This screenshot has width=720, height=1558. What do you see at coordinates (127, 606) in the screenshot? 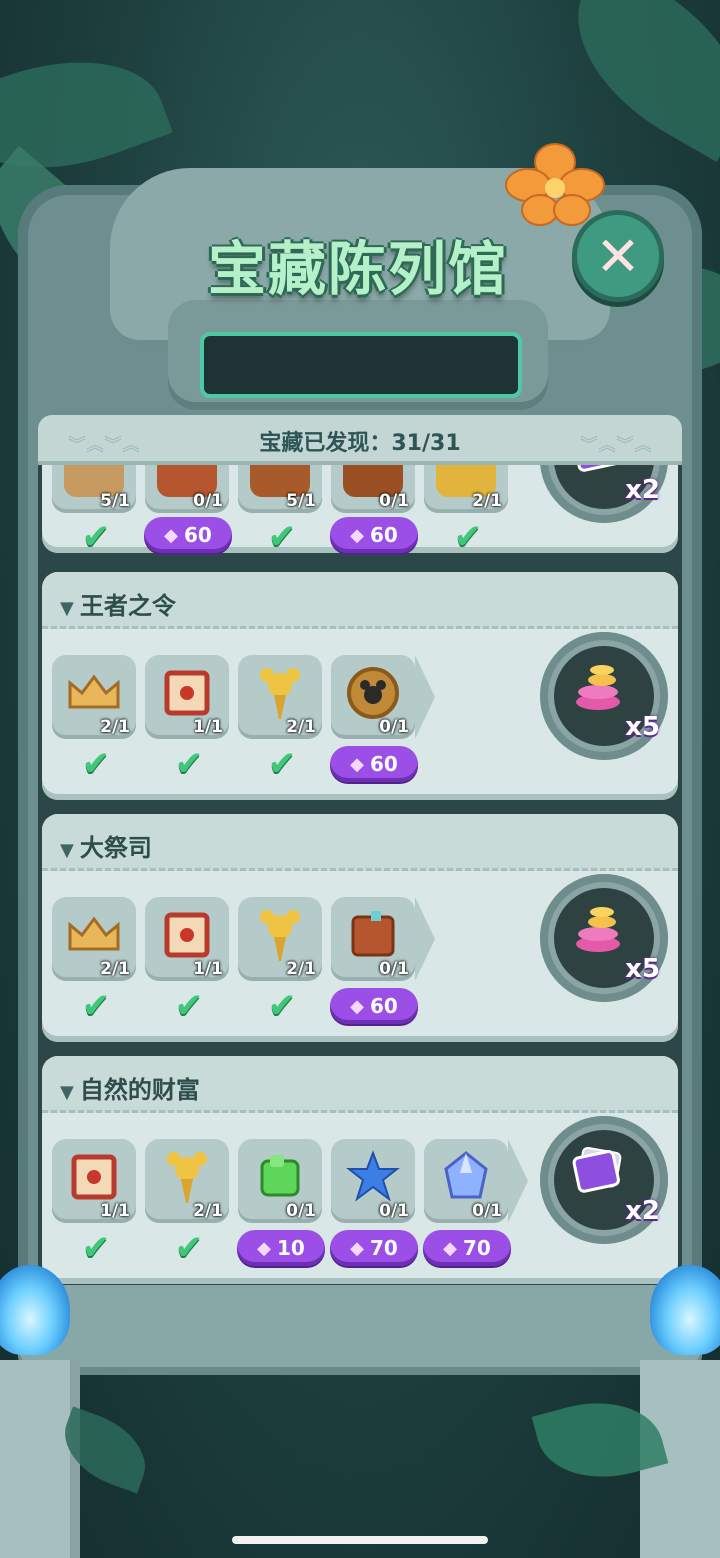
I see `collection-name: 王者之令` at bounding box center [127, 606].